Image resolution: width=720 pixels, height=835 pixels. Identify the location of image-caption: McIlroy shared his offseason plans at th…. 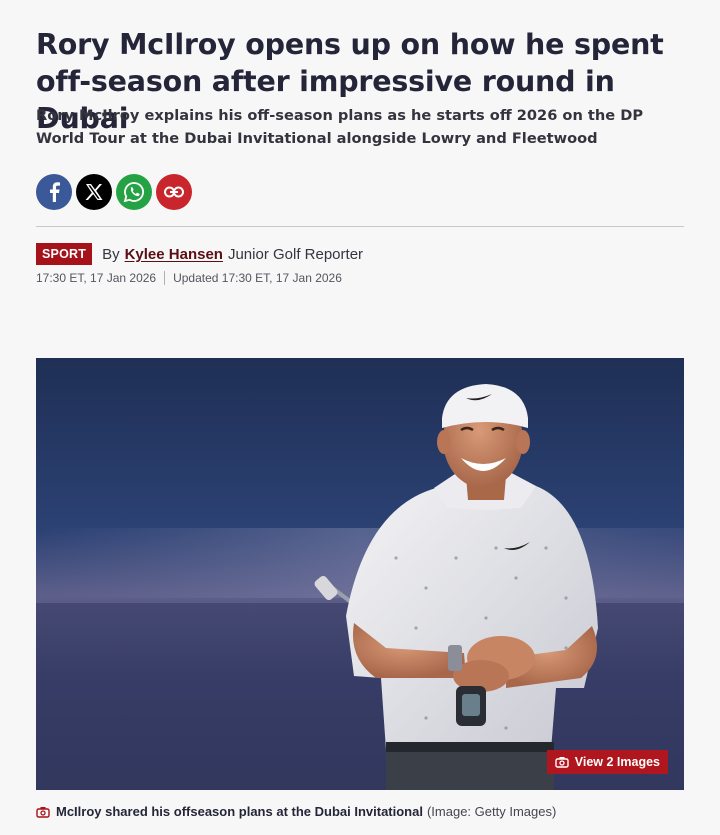
(360, 811).